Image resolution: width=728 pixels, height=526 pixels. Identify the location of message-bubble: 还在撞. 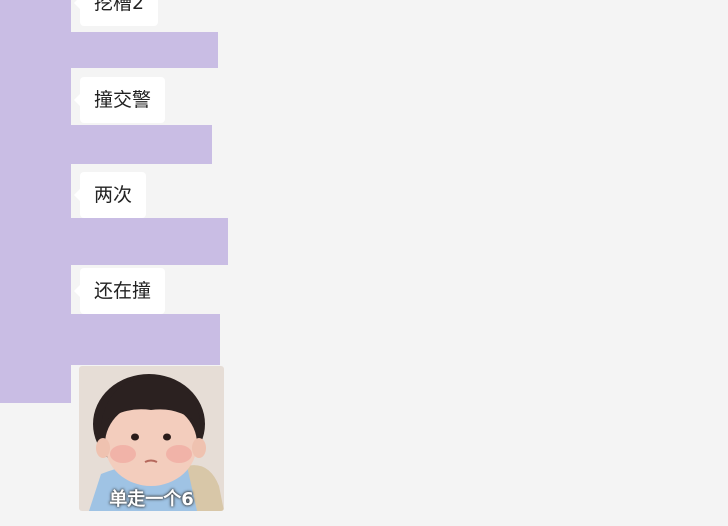
(119, 291).